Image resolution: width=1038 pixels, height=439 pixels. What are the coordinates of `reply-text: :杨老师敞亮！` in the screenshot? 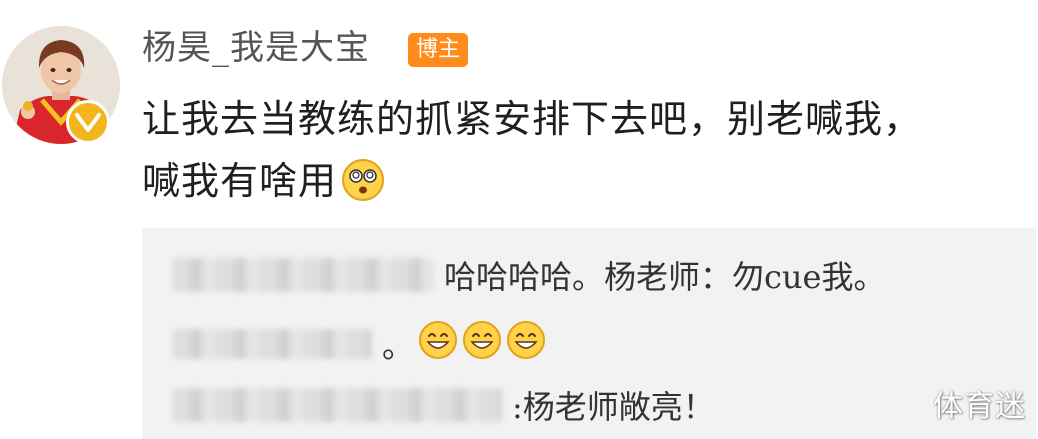 It's located at (613, 407).